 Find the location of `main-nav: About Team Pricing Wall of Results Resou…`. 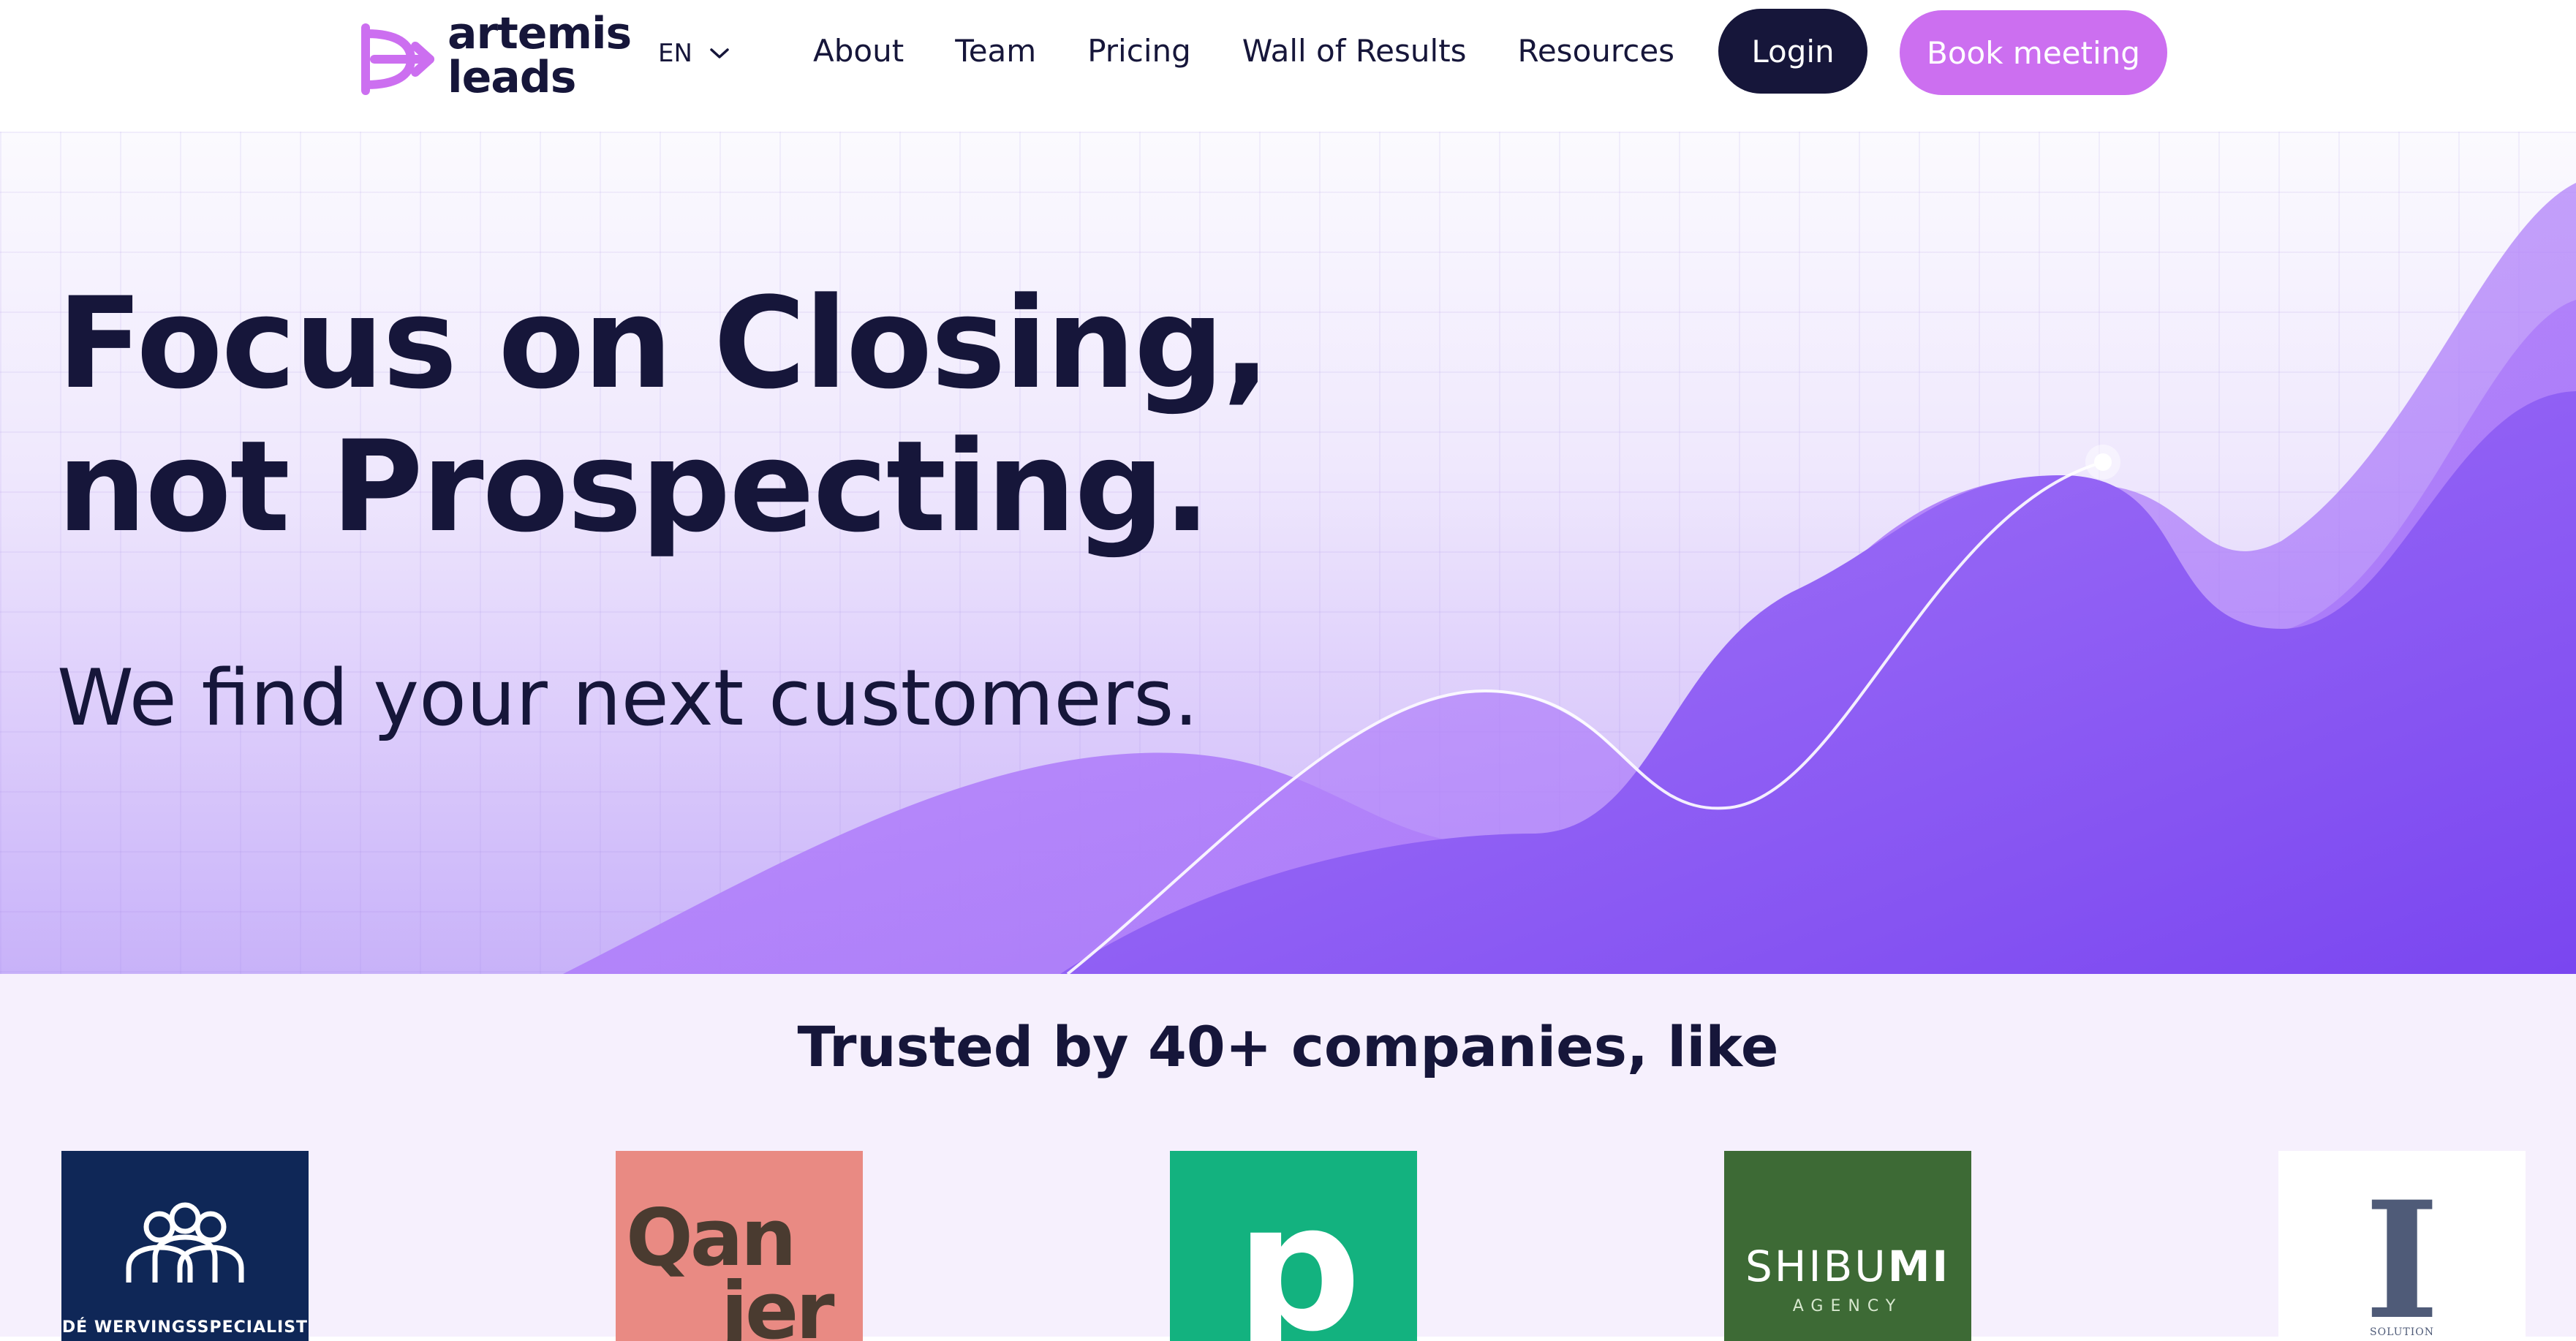

main-nav: About Team Pricing Wall of Results Resou… is located at coordinates (1243, 51).